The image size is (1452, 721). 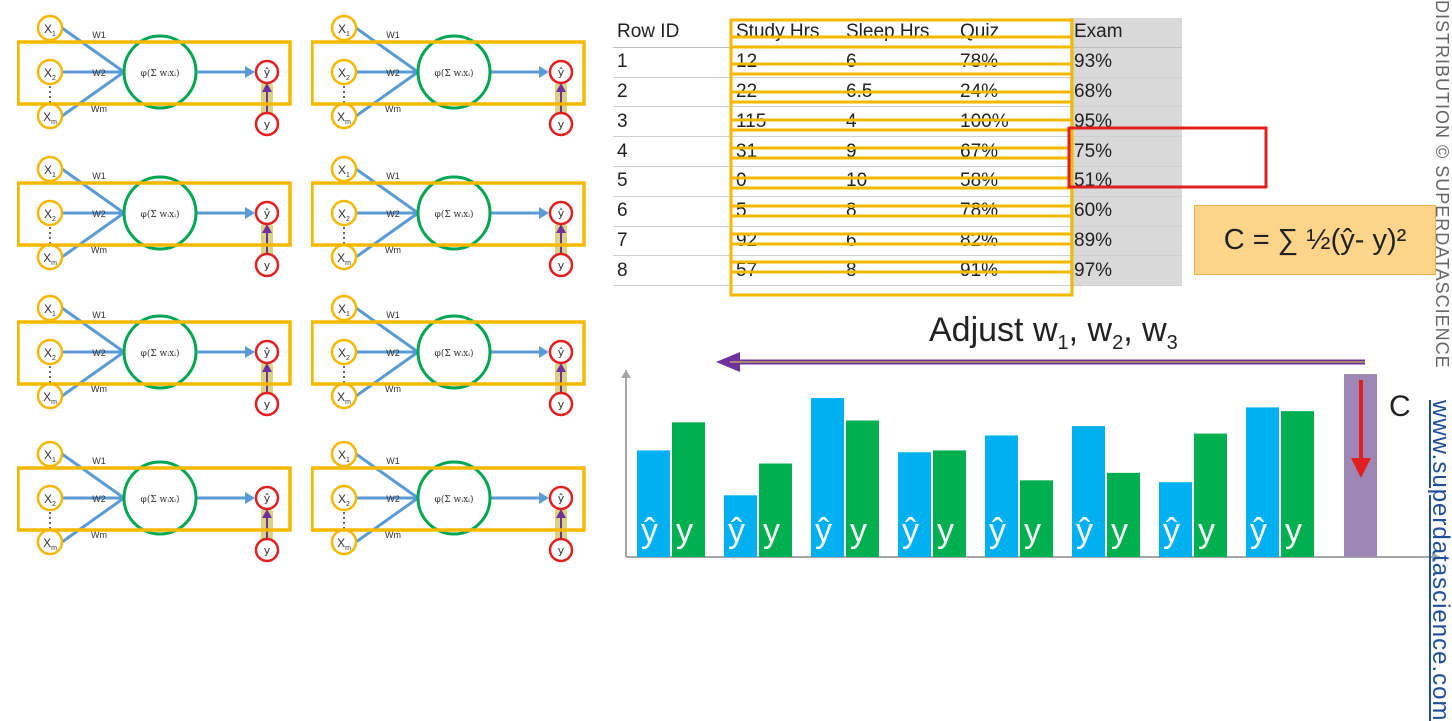 What do you see at coordinates (1400, 406) in the screenshot?
I see `cost-bar-label: C` at bounding box center [1400, 406].